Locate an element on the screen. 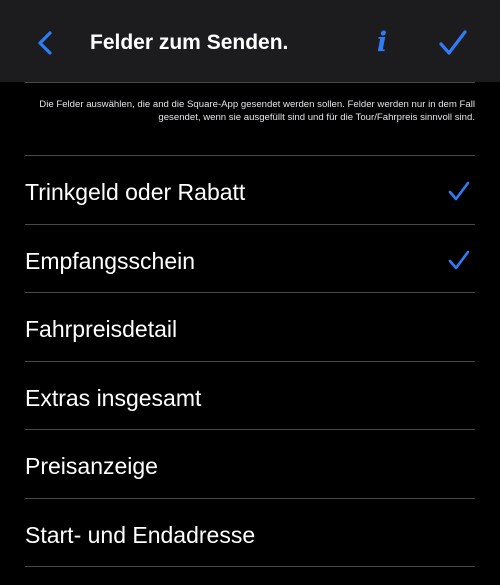 Image resolution: width=500 pixels, height=585 pixels. chevron-left-icon is located at coordinates (45, 43).